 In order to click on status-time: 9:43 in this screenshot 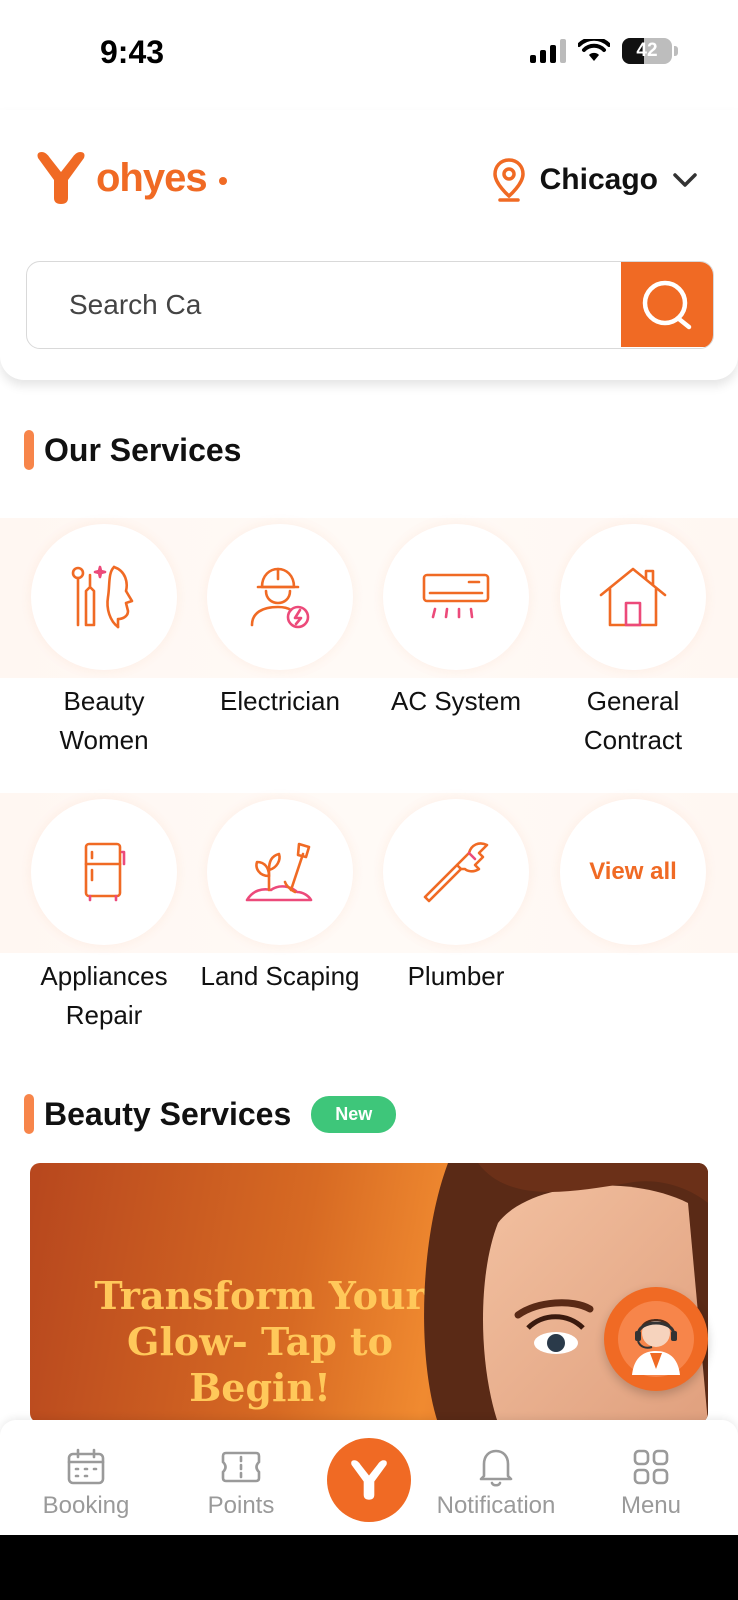, I will do `click(132, 52)`.